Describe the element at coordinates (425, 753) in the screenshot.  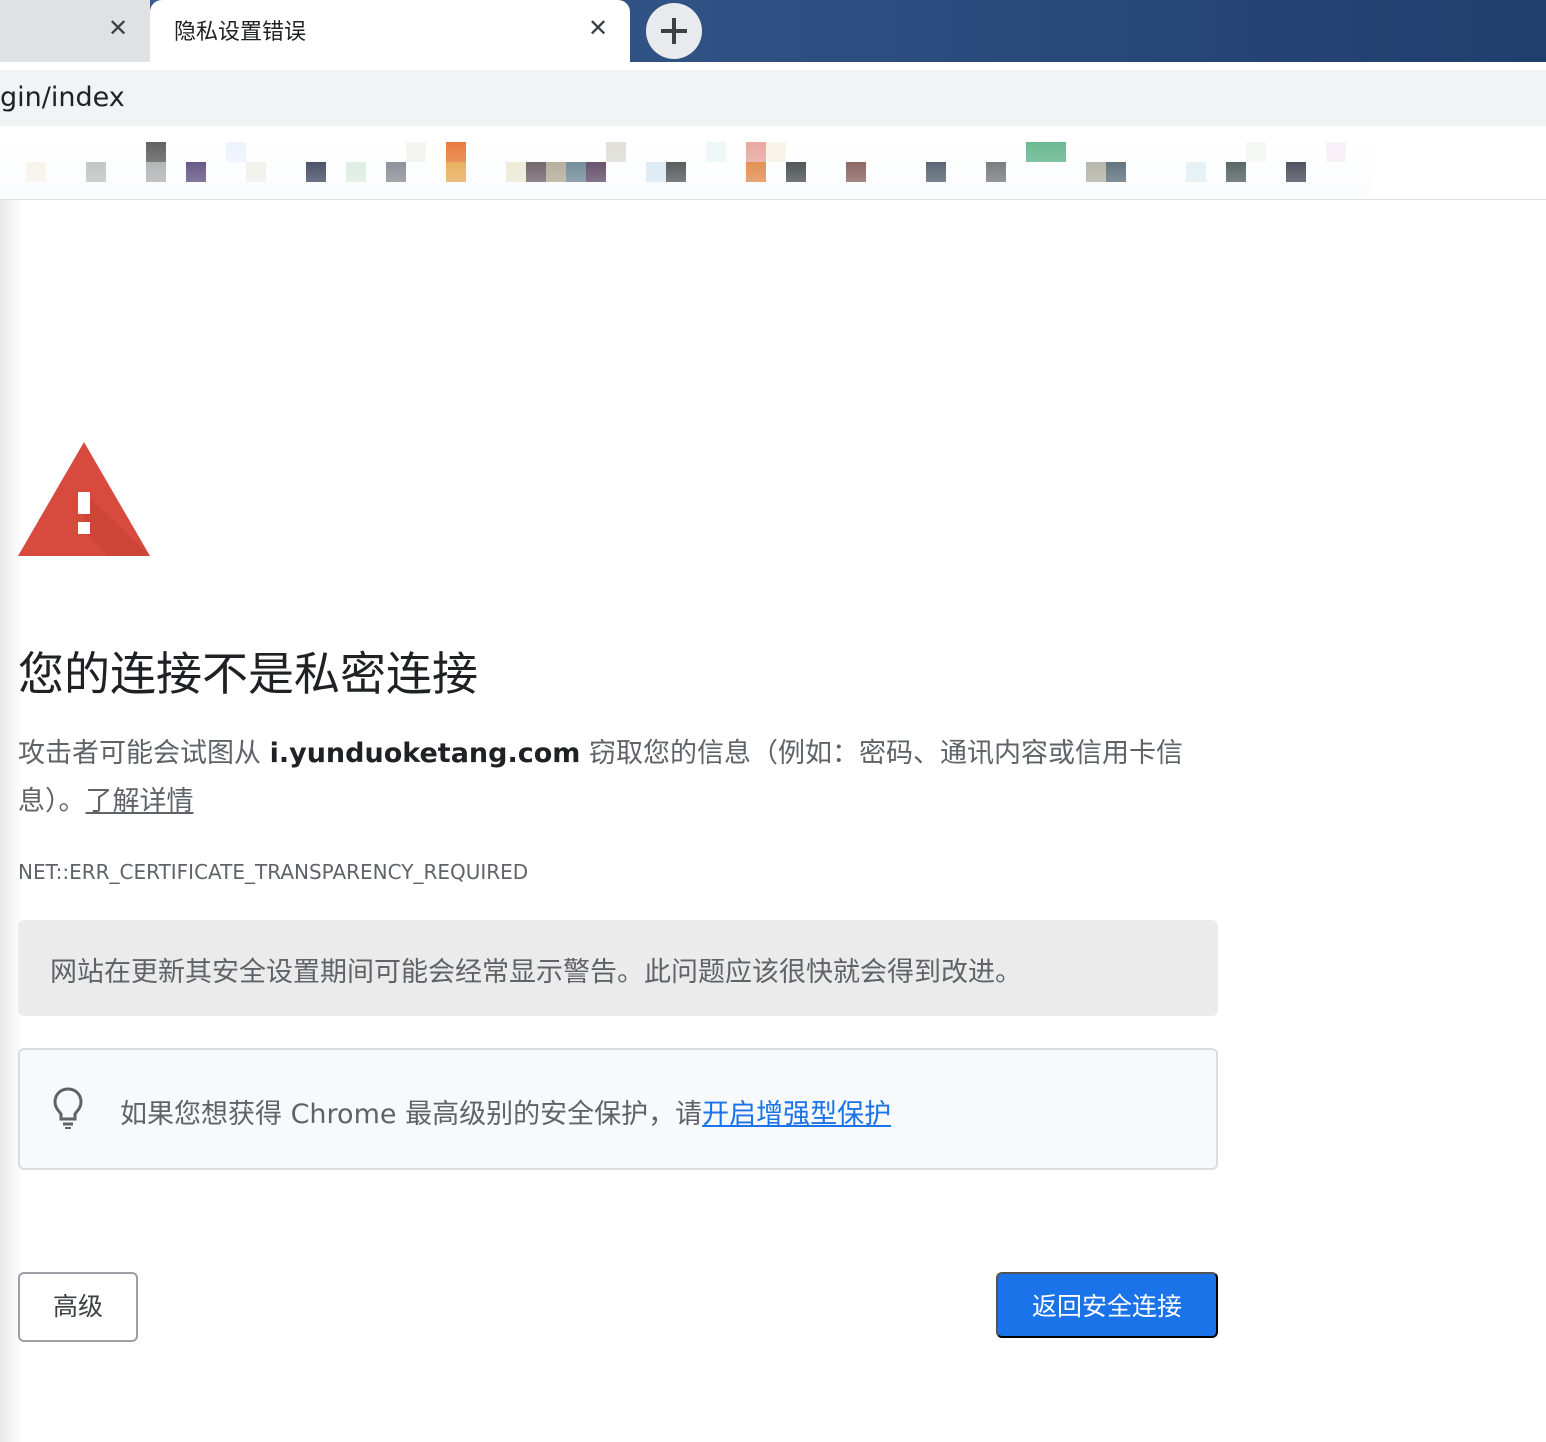
I see `site-domain: i.yunduoketang.com` at that location.